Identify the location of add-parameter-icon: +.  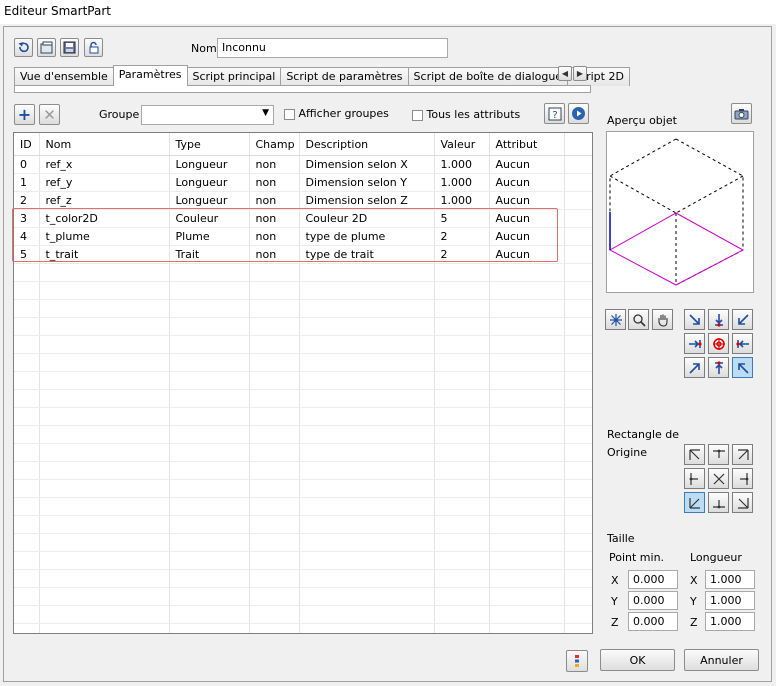
(24, 114).